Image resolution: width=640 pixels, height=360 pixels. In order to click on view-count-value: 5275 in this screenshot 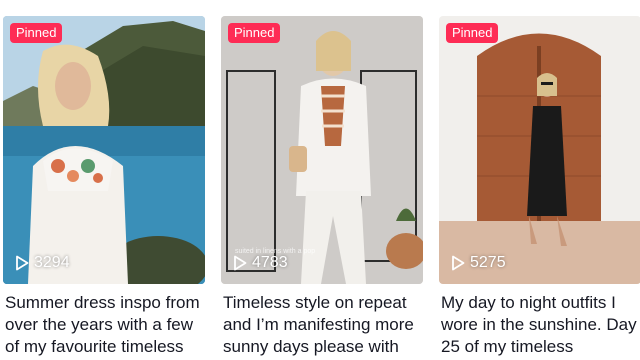, I will do `click(488, 262)`.